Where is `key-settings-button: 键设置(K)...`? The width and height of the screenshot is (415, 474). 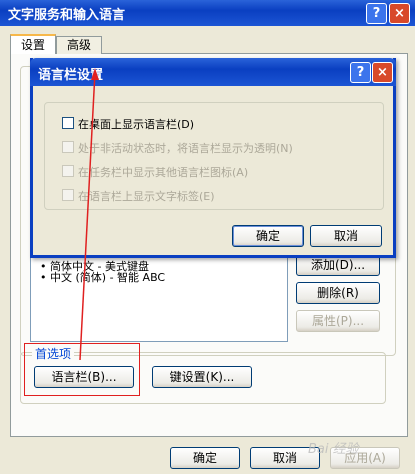 key-settings-button: 键设置(K)... is located at coordinates (202, 377).